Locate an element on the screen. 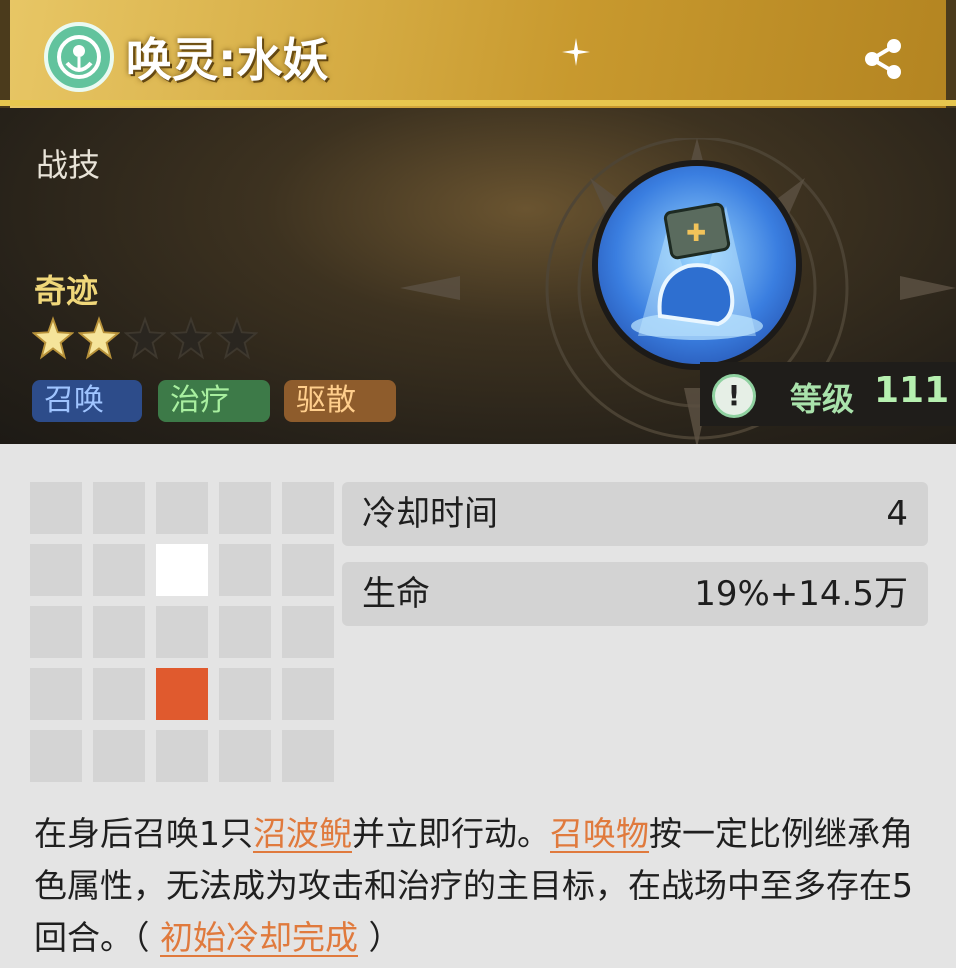  skill-rank-label: 奇迹 is located at coordinates (66, 291).